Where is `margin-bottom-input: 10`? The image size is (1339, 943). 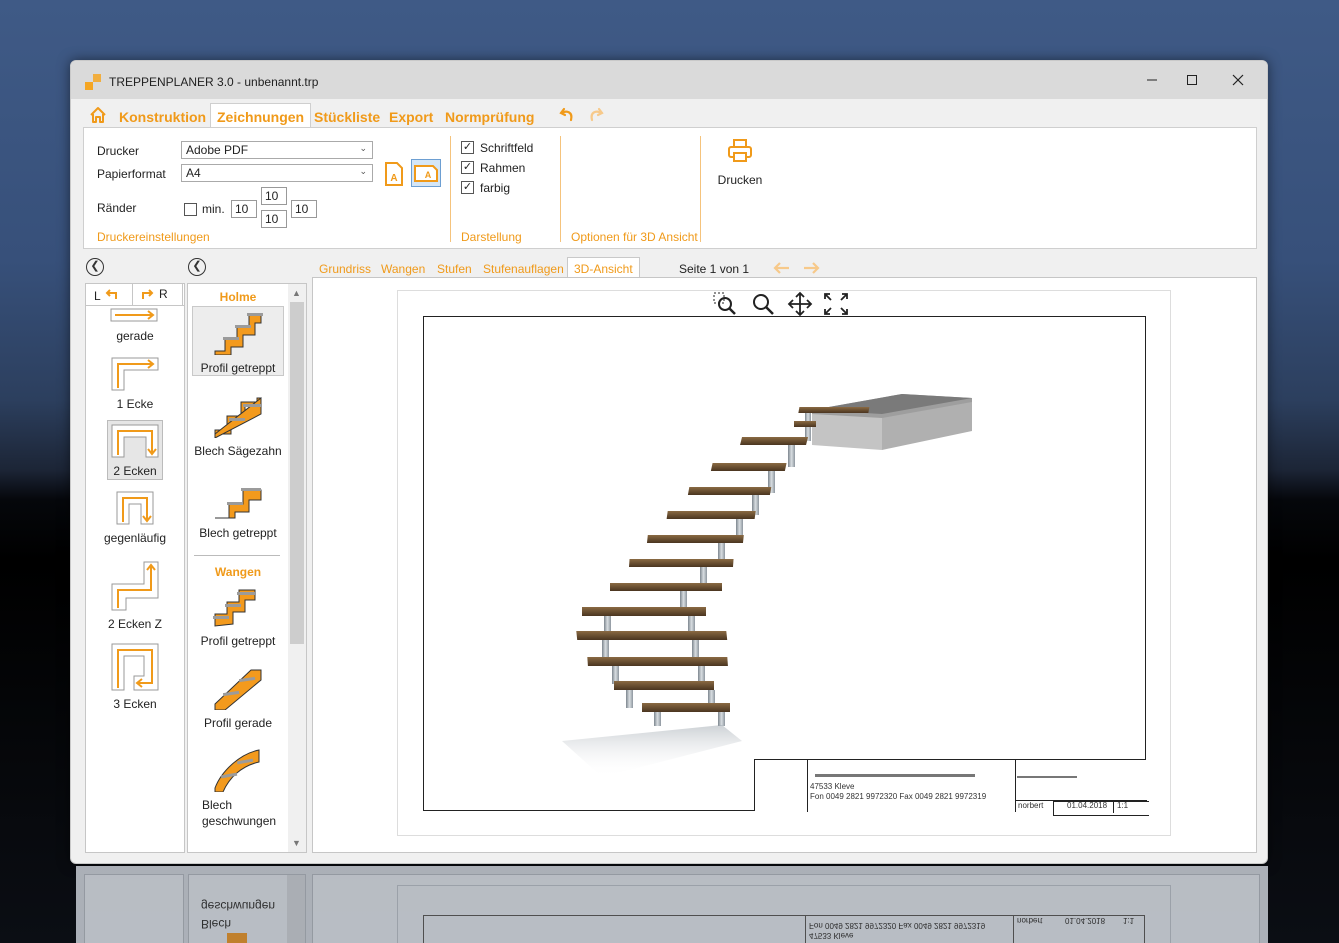
margin-bottom-input: 10 is located at coordinates (274, 219).